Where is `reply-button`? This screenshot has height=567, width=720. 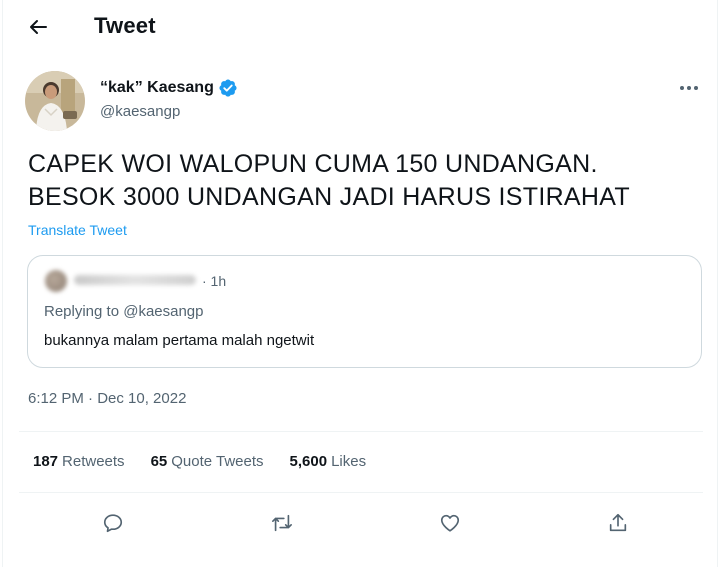 reply-button is located at coordinates (113, 523).